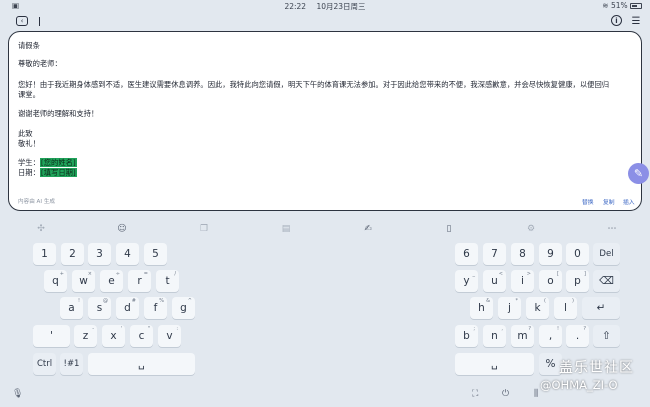 This screenshot has width=650, height=407. Describe the element at coordinates (629, 201) in the screenshot. I see `insert-button: 插入` at that location.